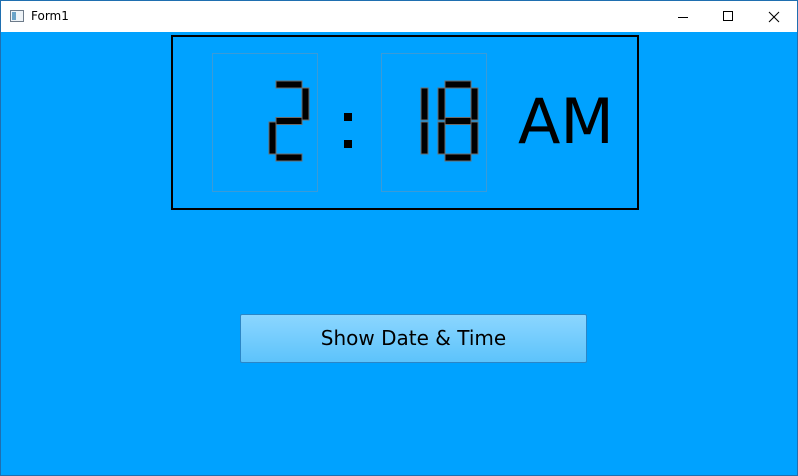 The width and height of the screenshot is (798, 476). I want to click on close-button, so click(774, 16).